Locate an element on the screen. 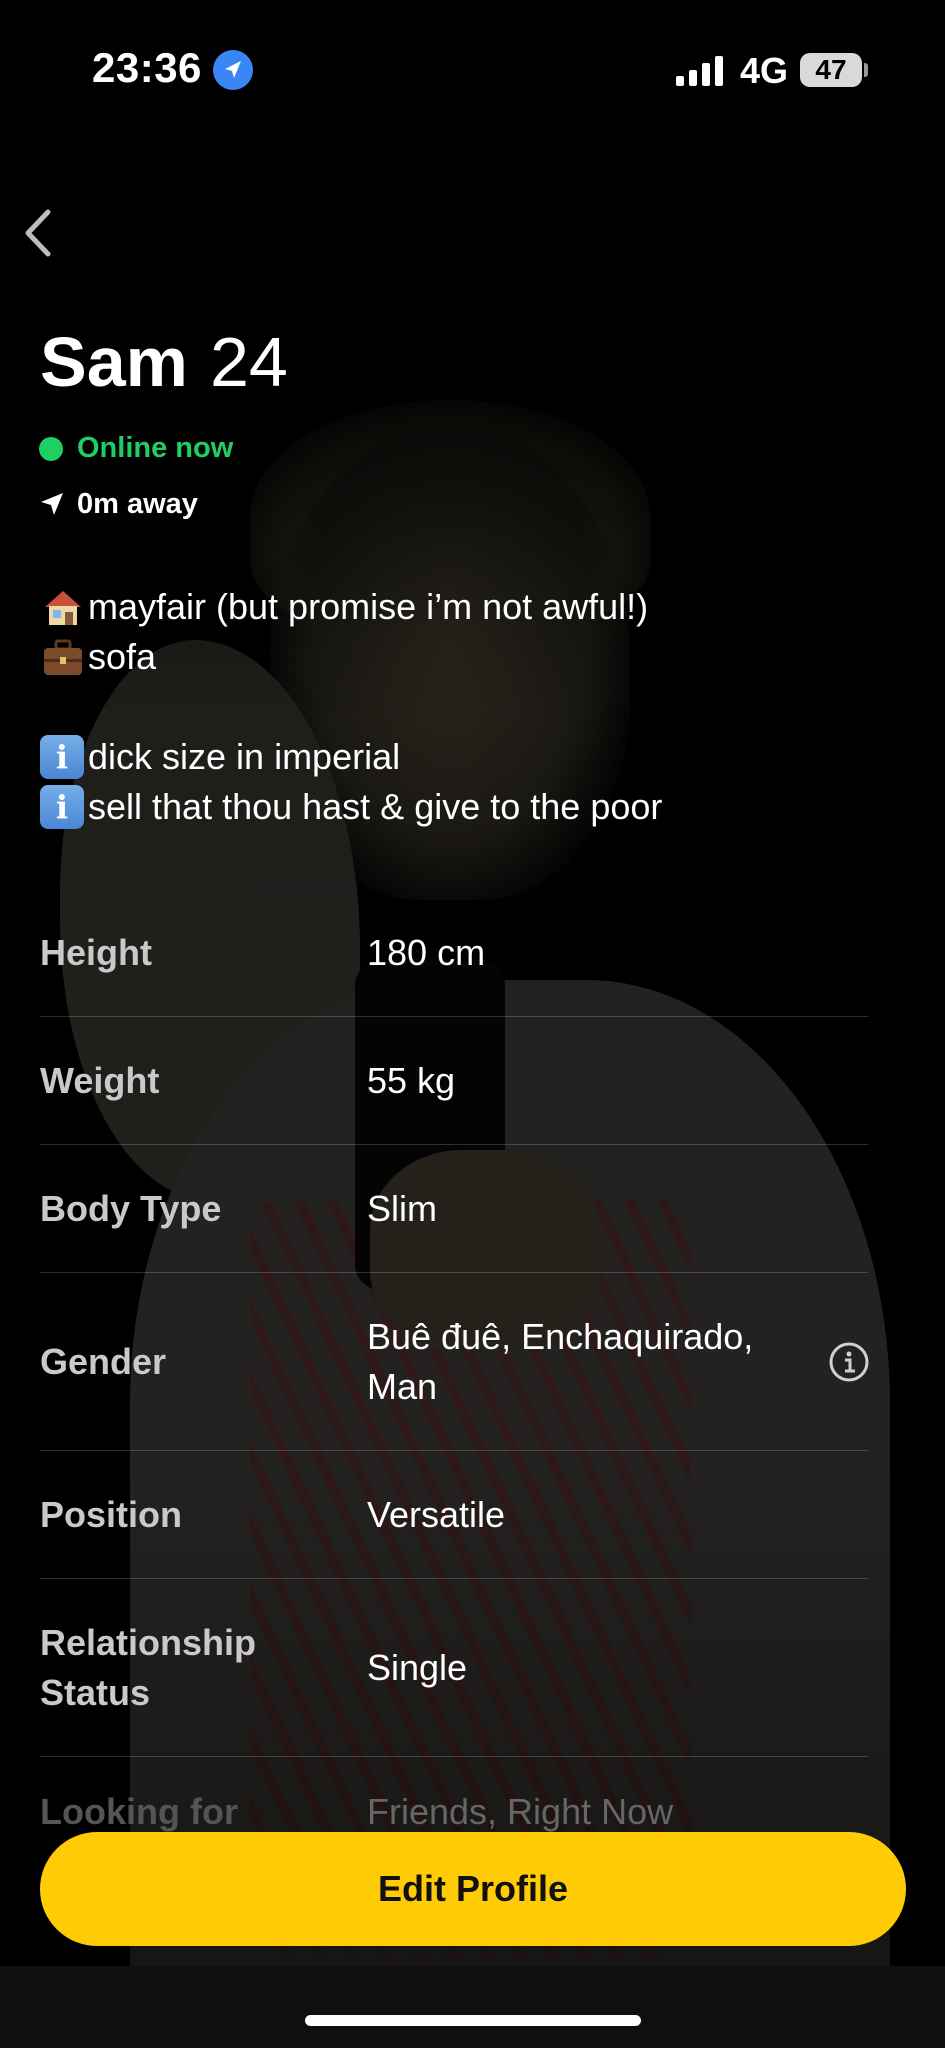 This screenshot has height=2048, width=945. detail-value: Slim is located at coordinates (402, 1208).